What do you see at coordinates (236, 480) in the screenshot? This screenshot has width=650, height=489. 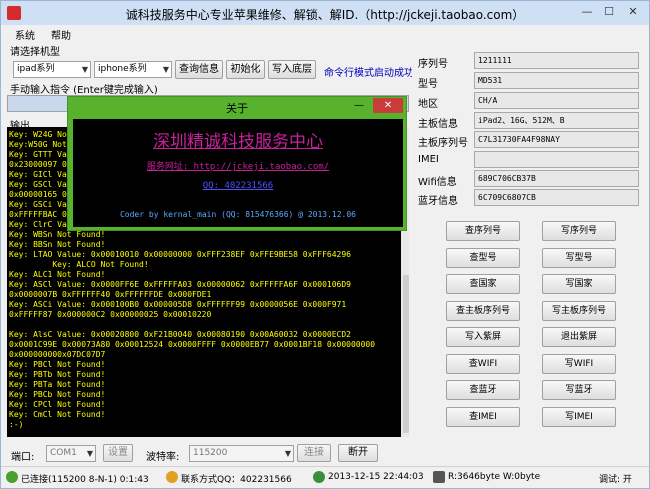 I see `status-contact: 联系方式QQ：402231566` at bounding box center [236, 480].